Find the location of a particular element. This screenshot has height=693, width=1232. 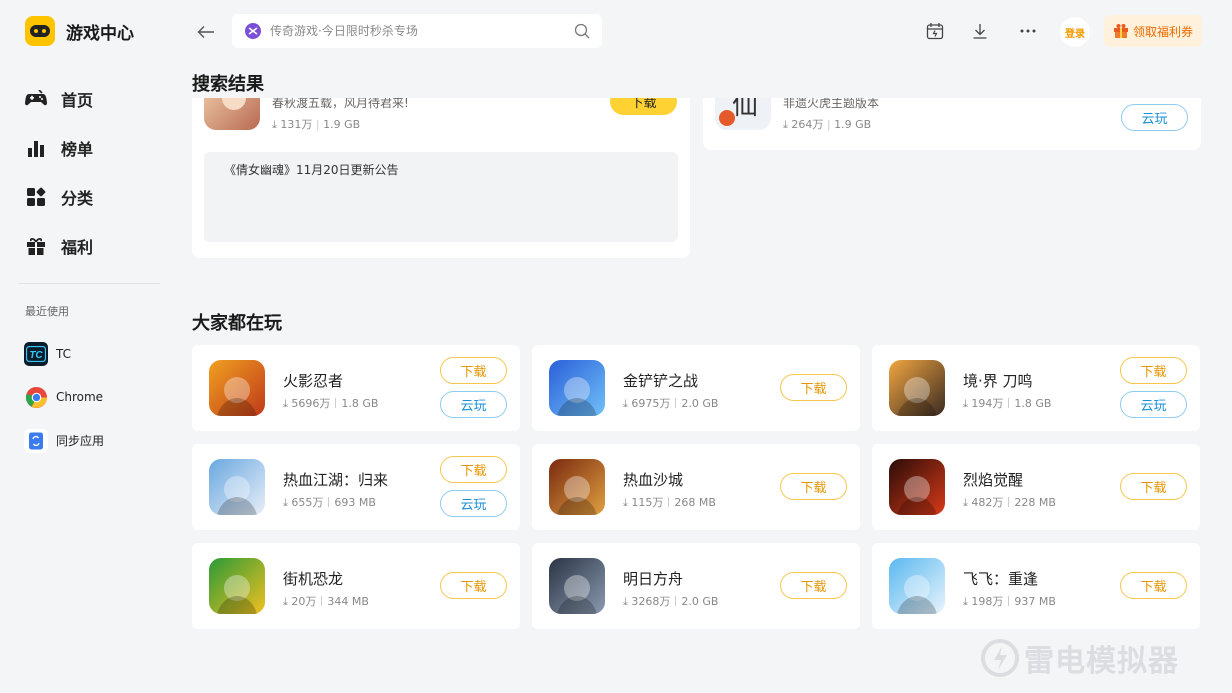

recent-apps: TC TC Chrome 同步应用 is located at coordinates (64, 397).